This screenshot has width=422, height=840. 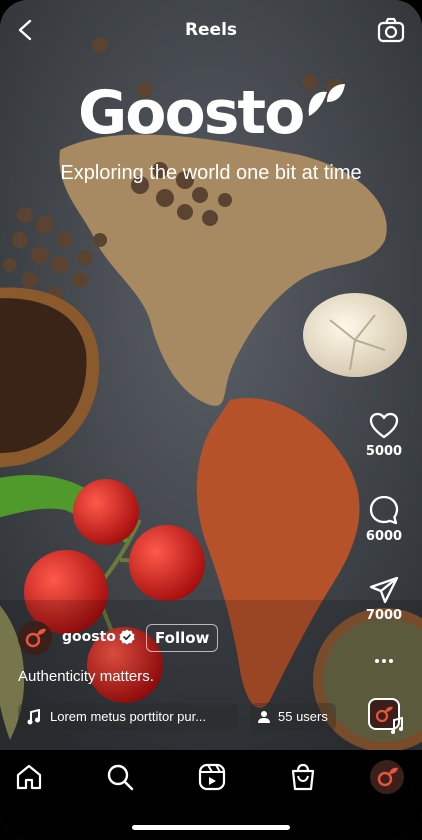 What do you see at coordinates (211, 173) in the screenshot?
I see `tagline: Exploring the world one bit at time` at bounding box center [211, 173].